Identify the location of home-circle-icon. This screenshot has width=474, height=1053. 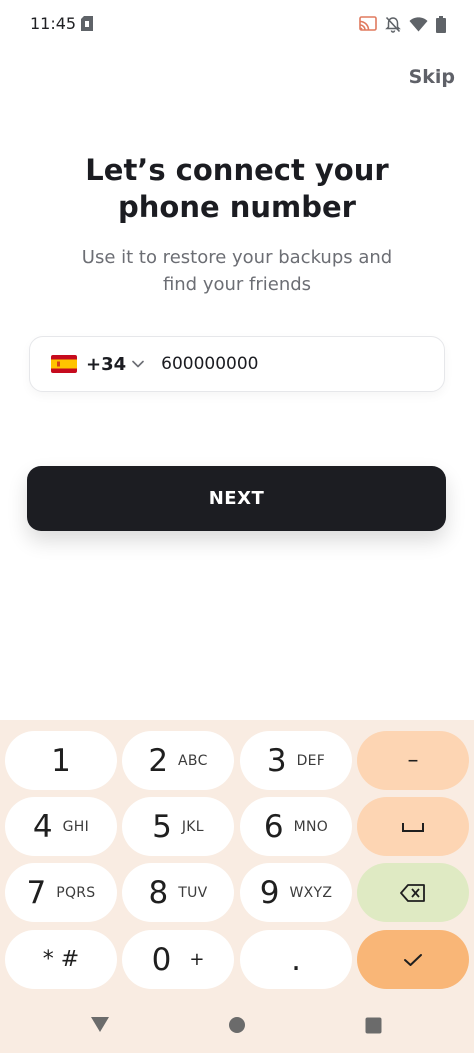
(237, 1025).